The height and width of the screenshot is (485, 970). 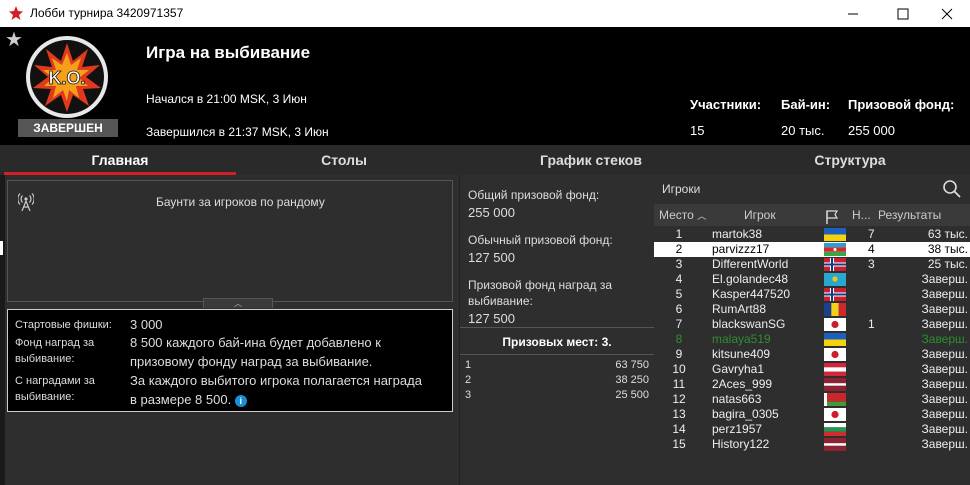 I want to click on title-bar: Лобби турнира 3420971357, so click(x=485, y=13).